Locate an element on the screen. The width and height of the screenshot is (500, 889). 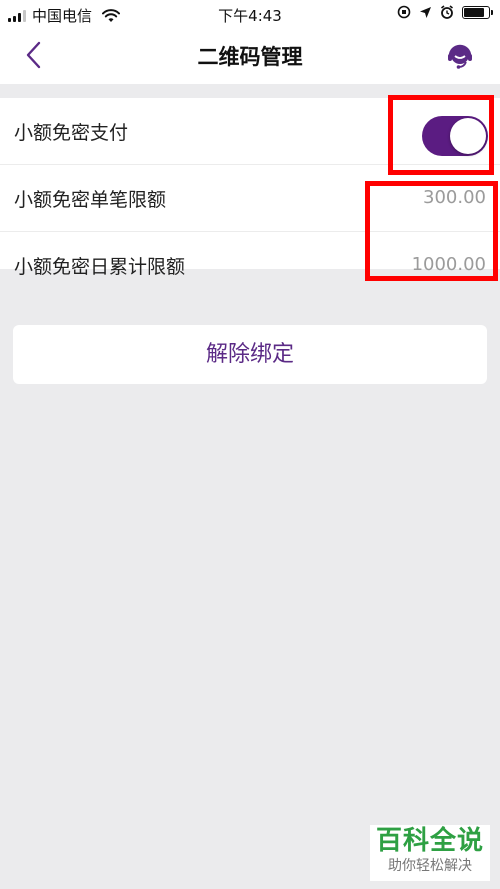
unbind-button: 解除绑定 is located at coordinates (250, 354).